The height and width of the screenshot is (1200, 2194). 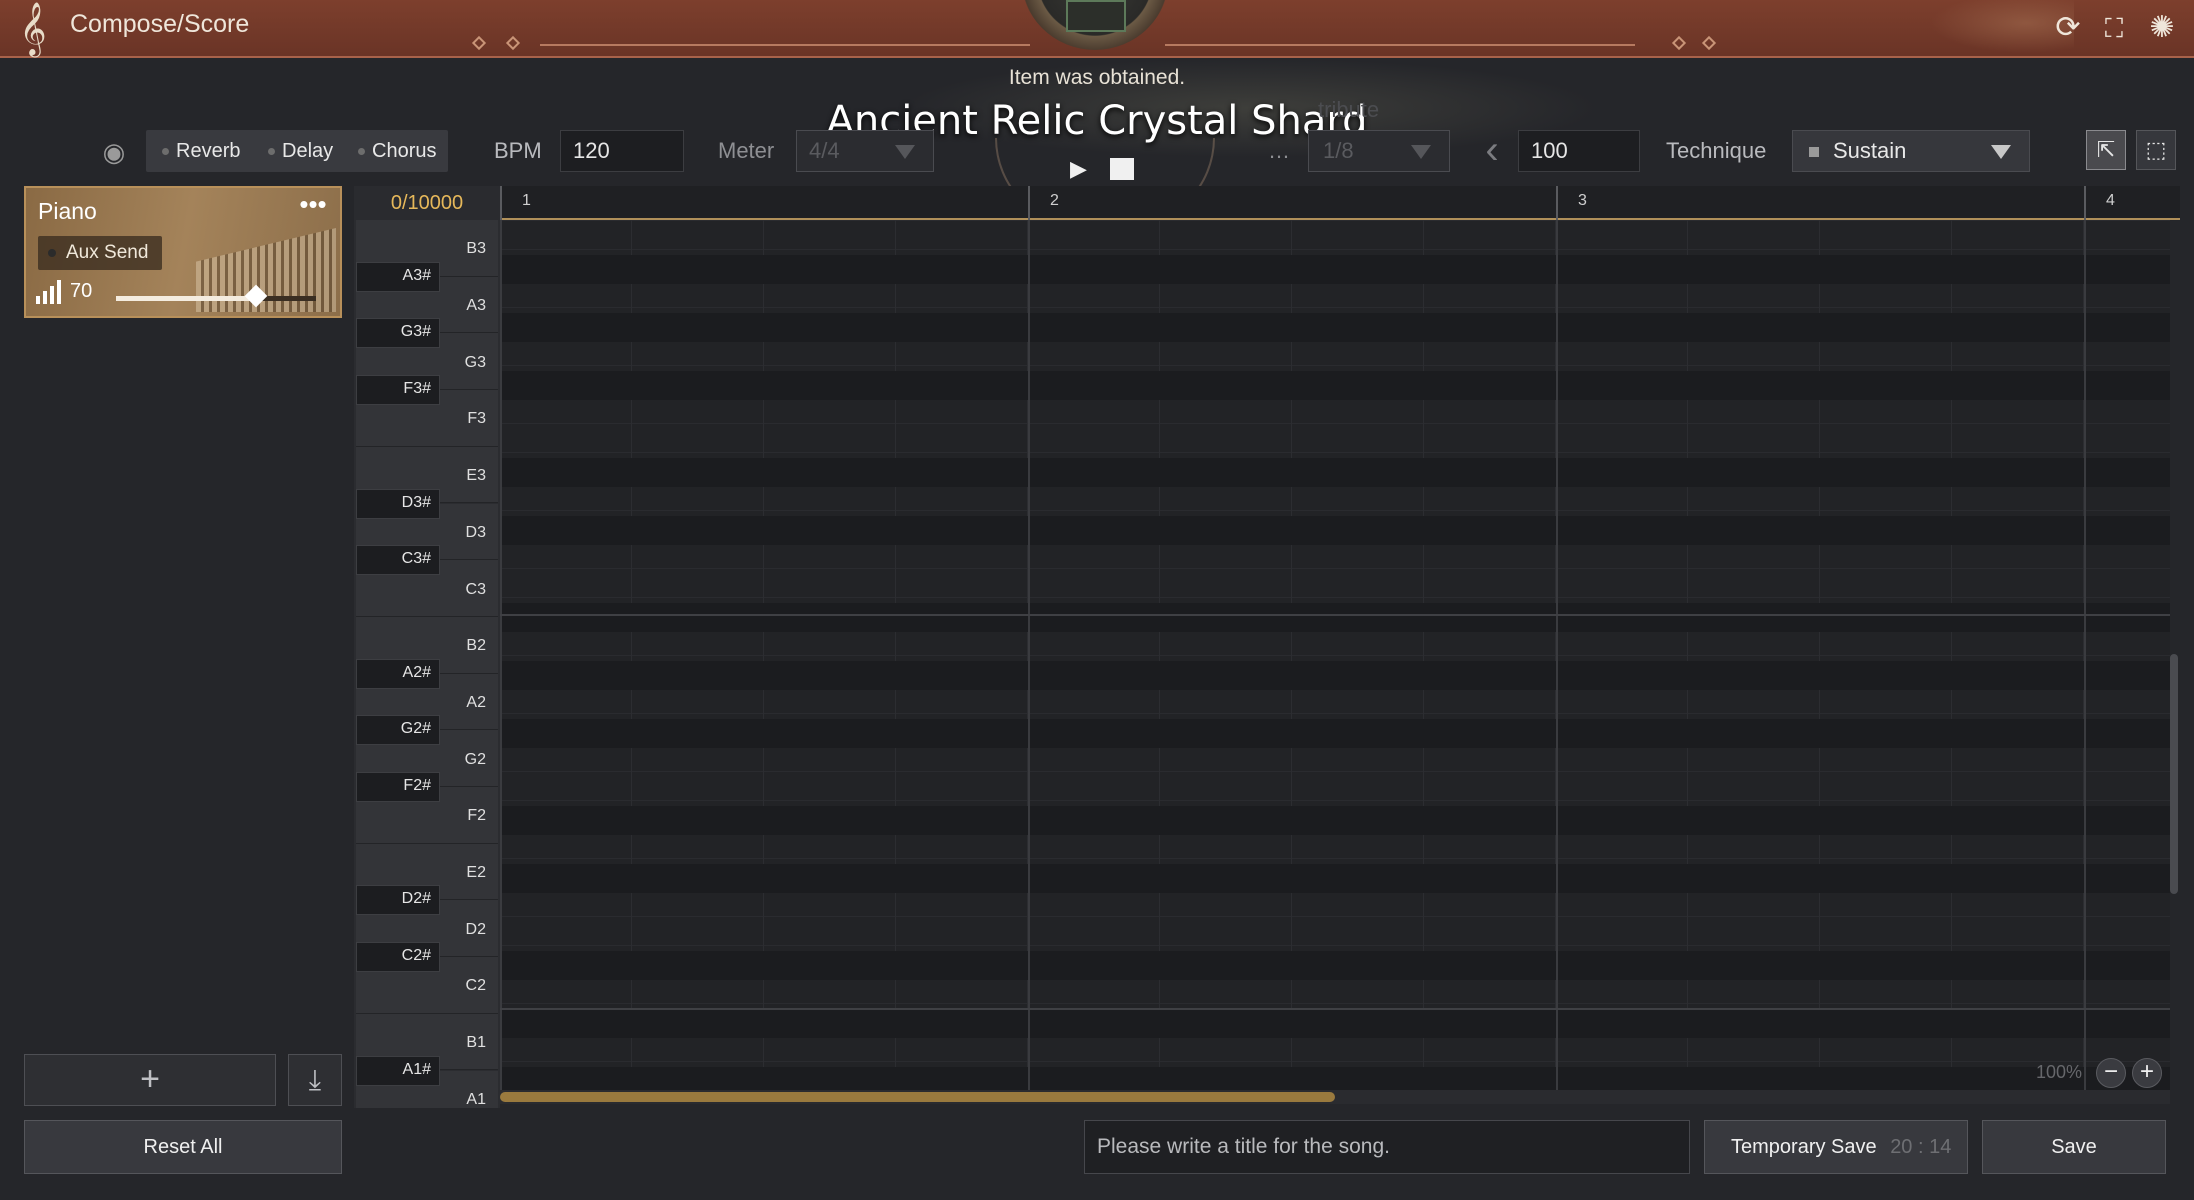 What do you see at coordinates (2147, 1073) in the screenshot?
I see `zoom-in-button: +` at bounding box center [2147, 1073].